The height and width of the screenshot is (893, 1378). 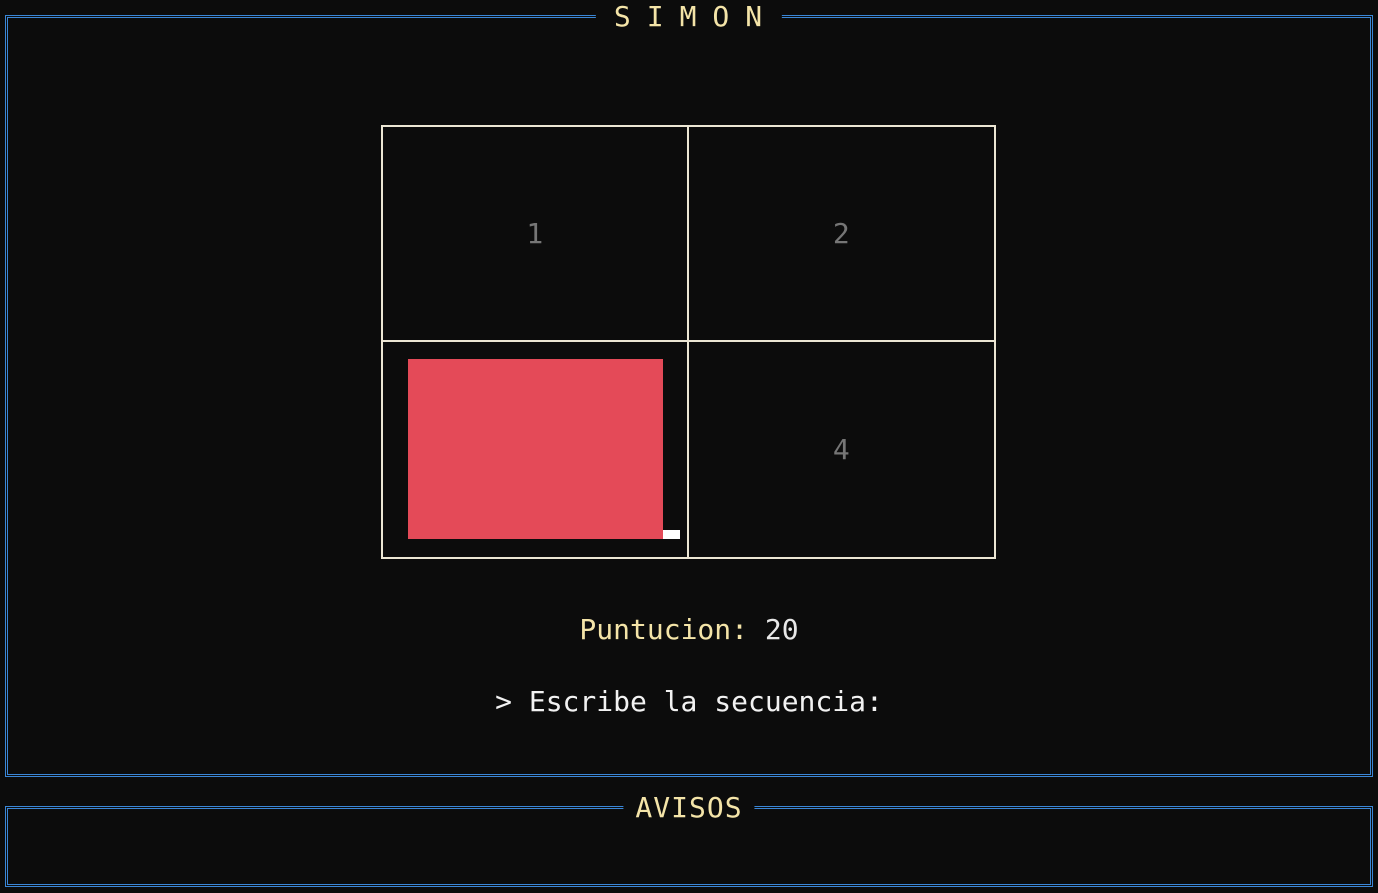 What do you see at coordinates (689, 17) in the screenshot?
I see `game-title: SIMON` at bounding box center [689, 17].